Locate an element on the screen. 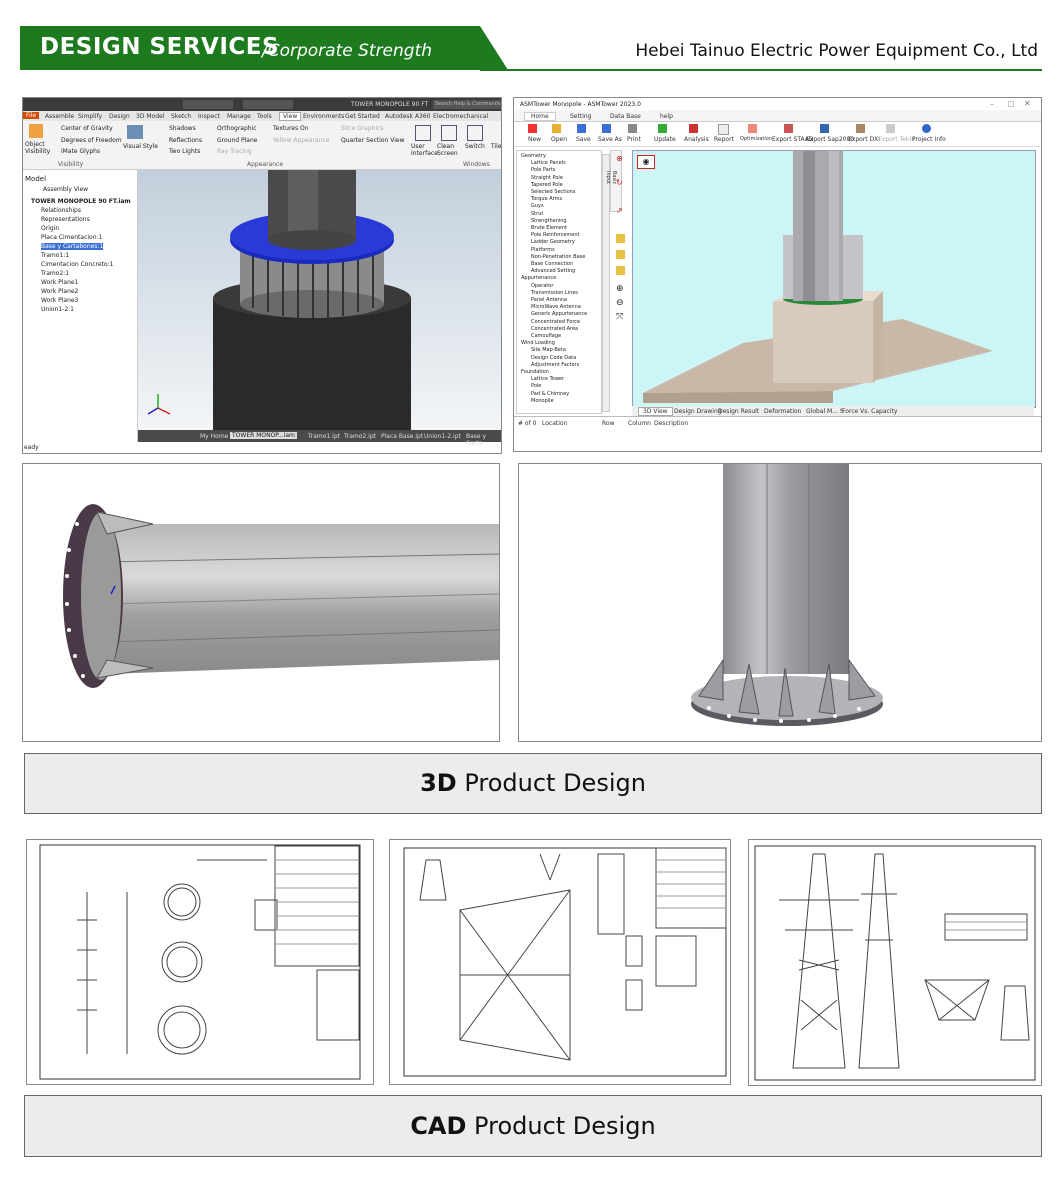 This screenshot has height=1190, width=1060. inventor-menu-view: View is located at coordinates (290, 116).